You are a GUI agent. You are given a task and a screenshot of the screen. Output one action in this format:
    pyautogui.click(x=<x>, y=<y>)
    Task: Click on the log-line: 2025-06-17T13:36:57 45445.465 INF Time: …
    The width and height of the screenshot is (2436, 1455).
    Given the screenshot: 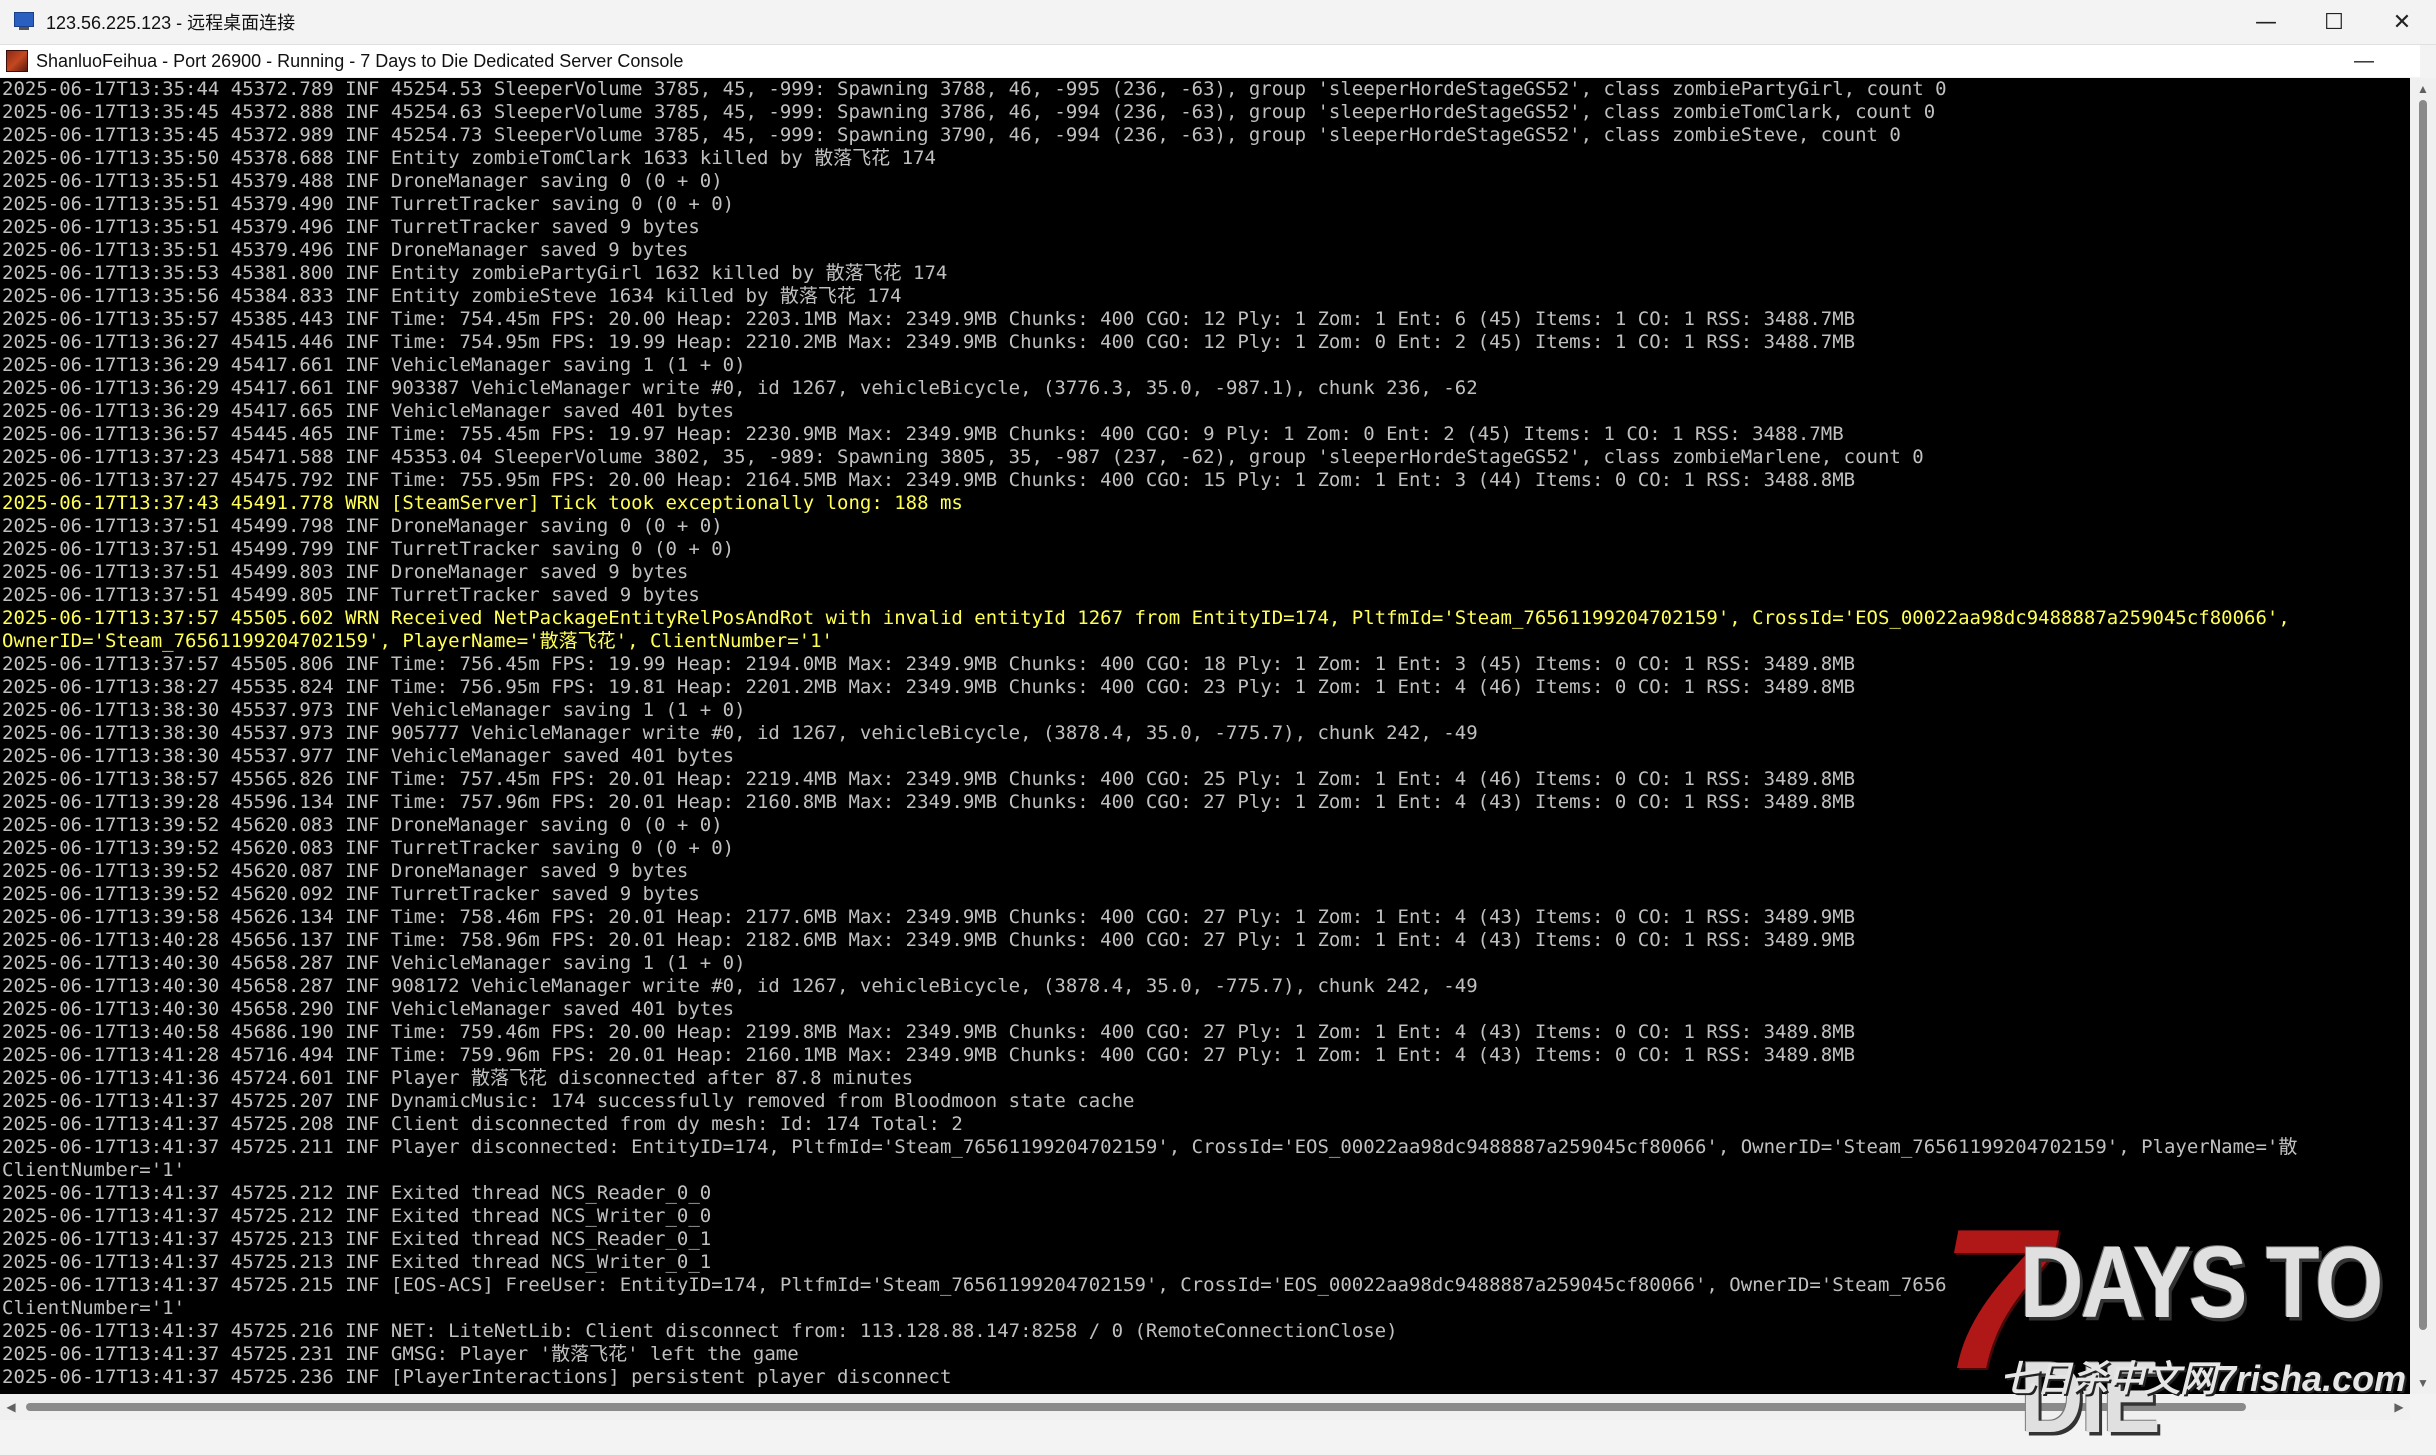 What is the action you would take?
    pyautogui.click(x=923, y=434)
    